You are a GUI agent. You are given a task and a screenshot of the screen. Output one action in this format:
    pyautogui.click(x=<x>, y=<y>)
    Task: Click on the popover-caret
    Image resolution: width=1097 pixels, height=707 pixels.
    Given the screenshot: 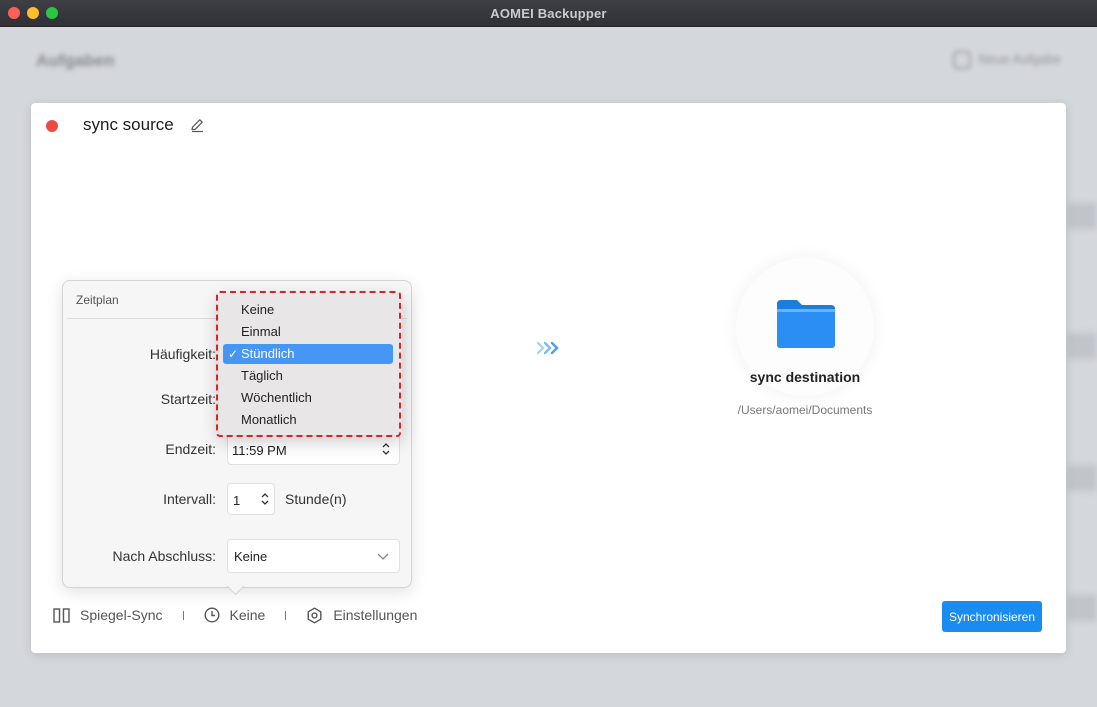 What is the action you would take?
    pyautogui.click(x=235, y=592)
    